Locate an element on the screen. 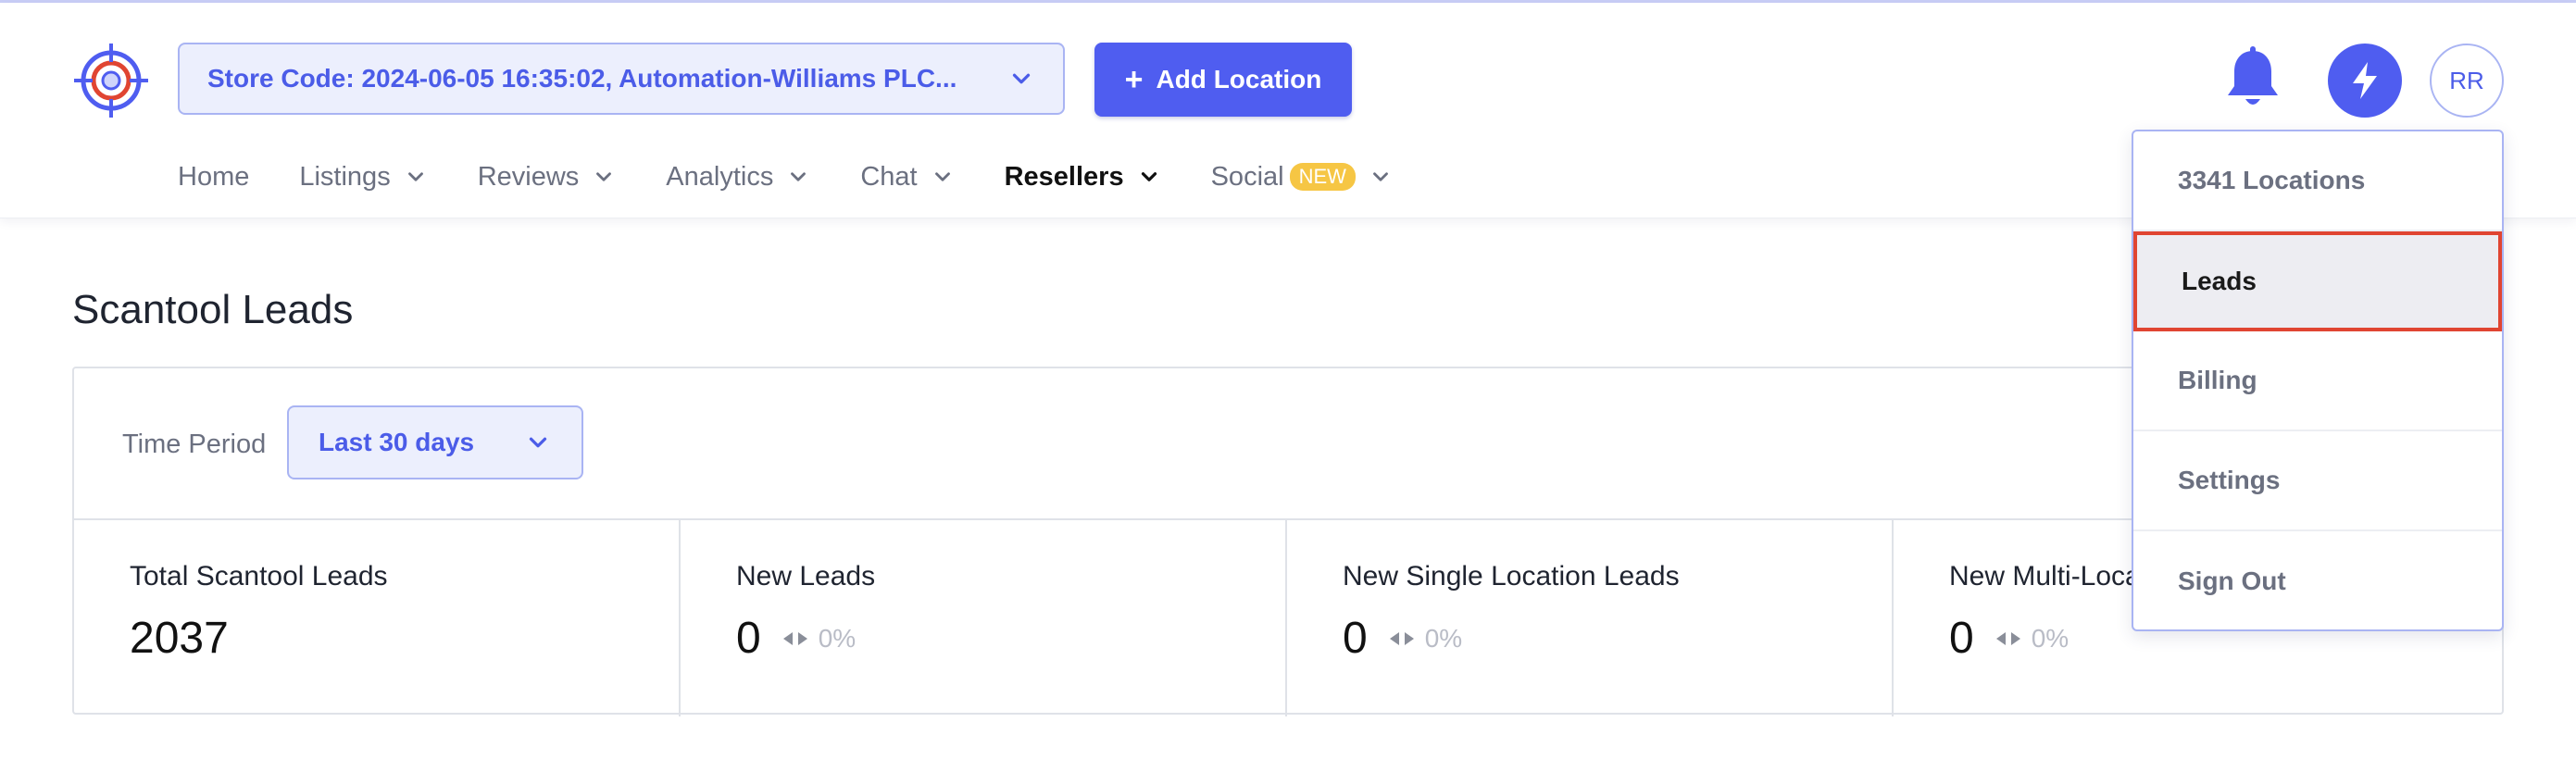 The width and height of the screenshot is (2576, 772). stat-label: Total Scantool Leads is located at coordinates (259, 576).